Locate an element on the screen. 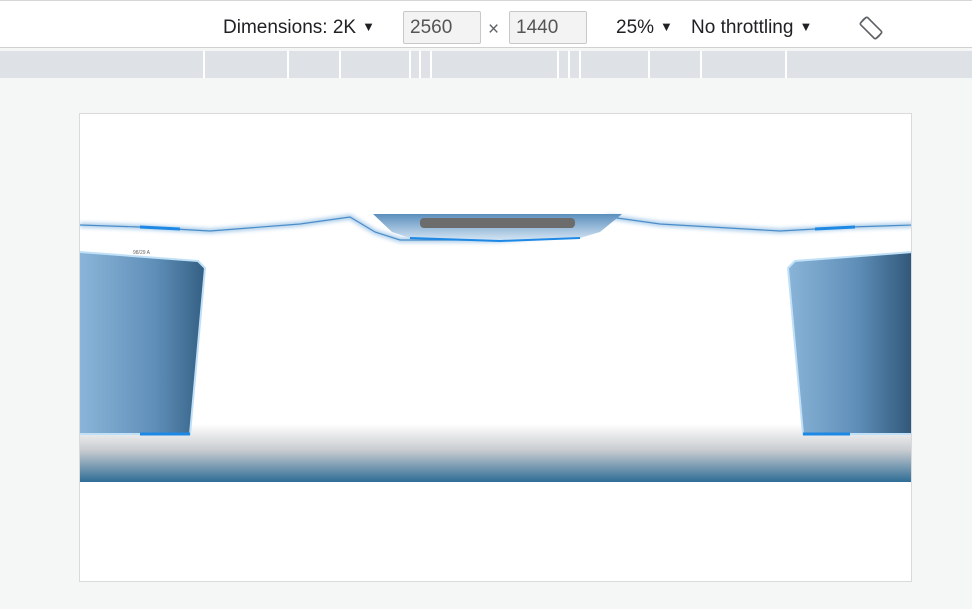 The width and height of the screenshot is (972, 609). throttling-dropdown: No throttling ▼ is located at coordinates (751, 28).